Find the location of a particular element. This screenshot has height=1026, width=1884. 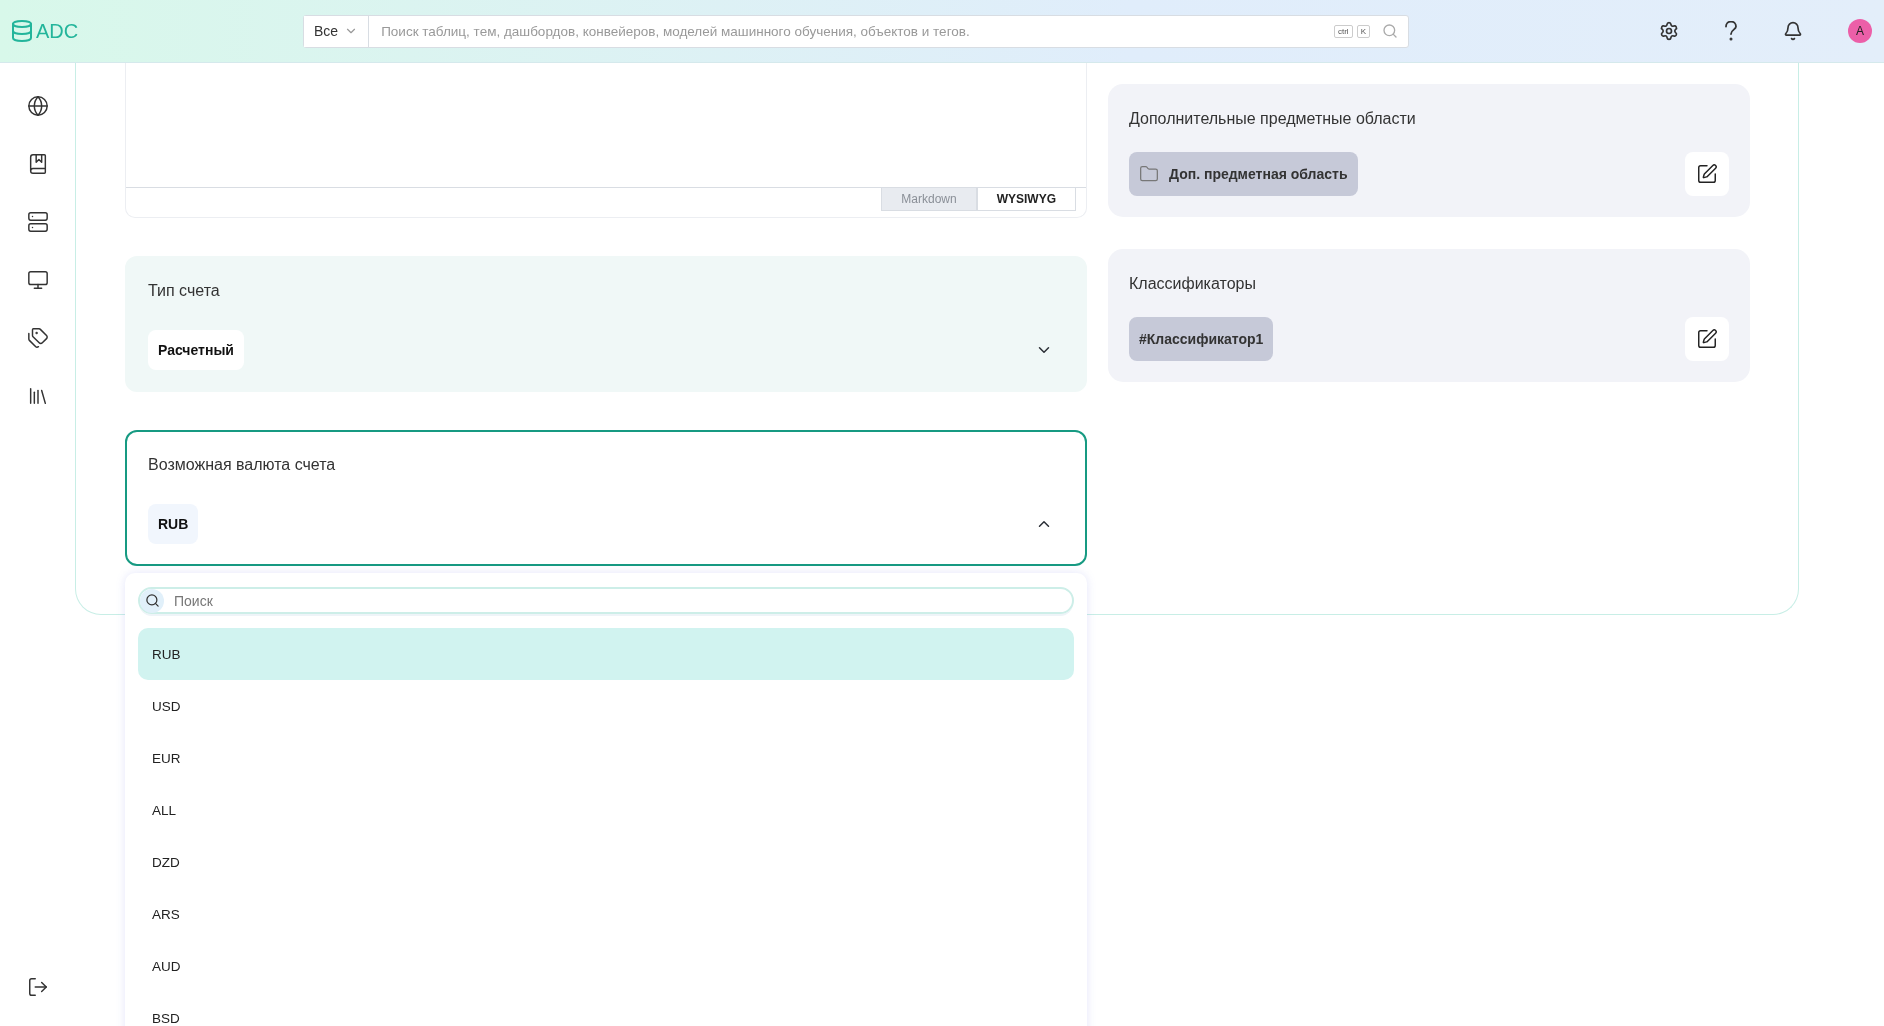

logout-button is located at coordinates (37, 987).